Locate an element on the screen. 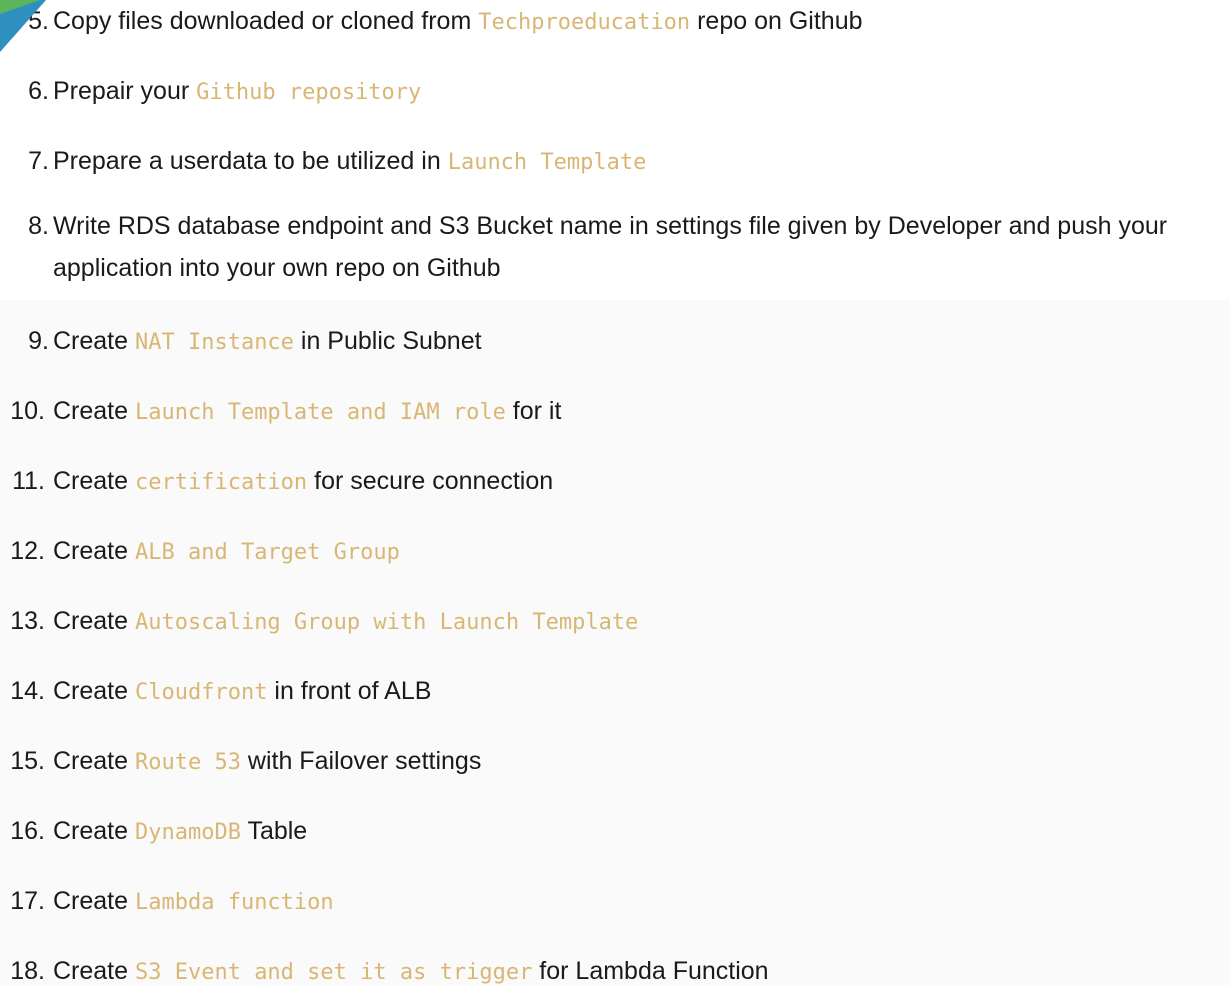 The image size is (1230, 994). step-number: 11. is located at coordinates (28, 481).